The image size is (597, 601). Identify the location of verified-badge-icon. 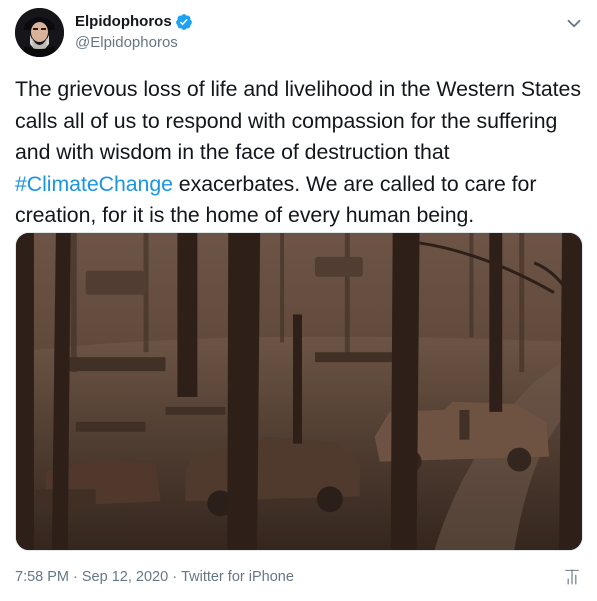
(184, 22).